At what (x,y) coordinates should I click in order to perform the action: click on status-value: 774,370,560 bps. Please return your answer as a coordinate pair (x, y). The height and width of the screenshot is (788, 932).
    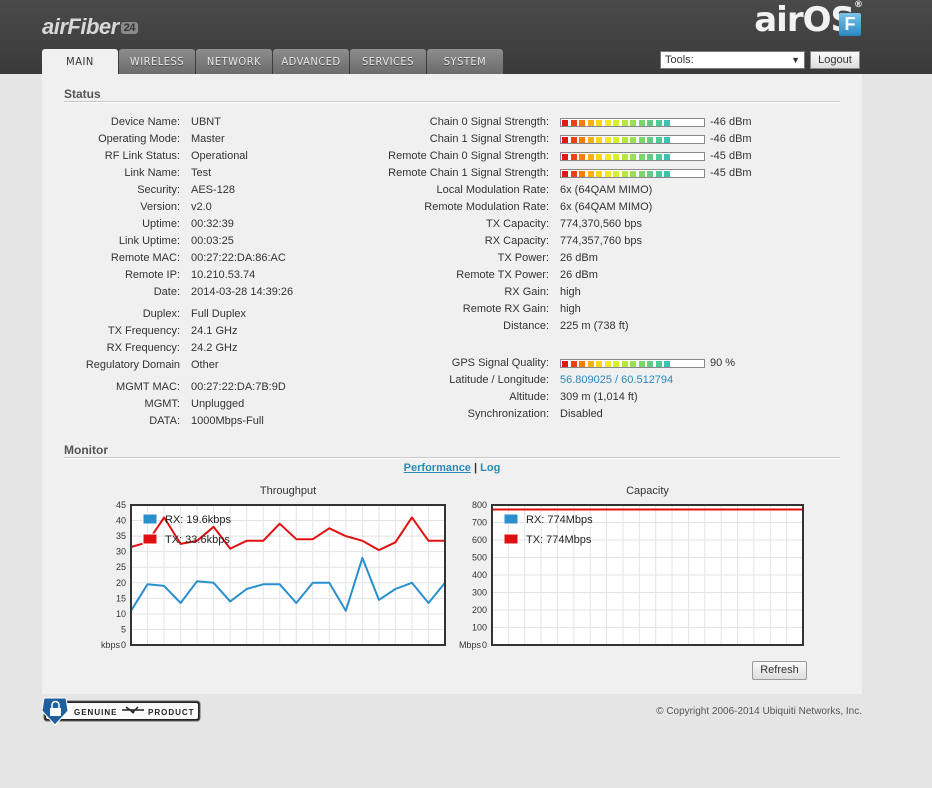
    Looking at the image, I should click on (601, 224).